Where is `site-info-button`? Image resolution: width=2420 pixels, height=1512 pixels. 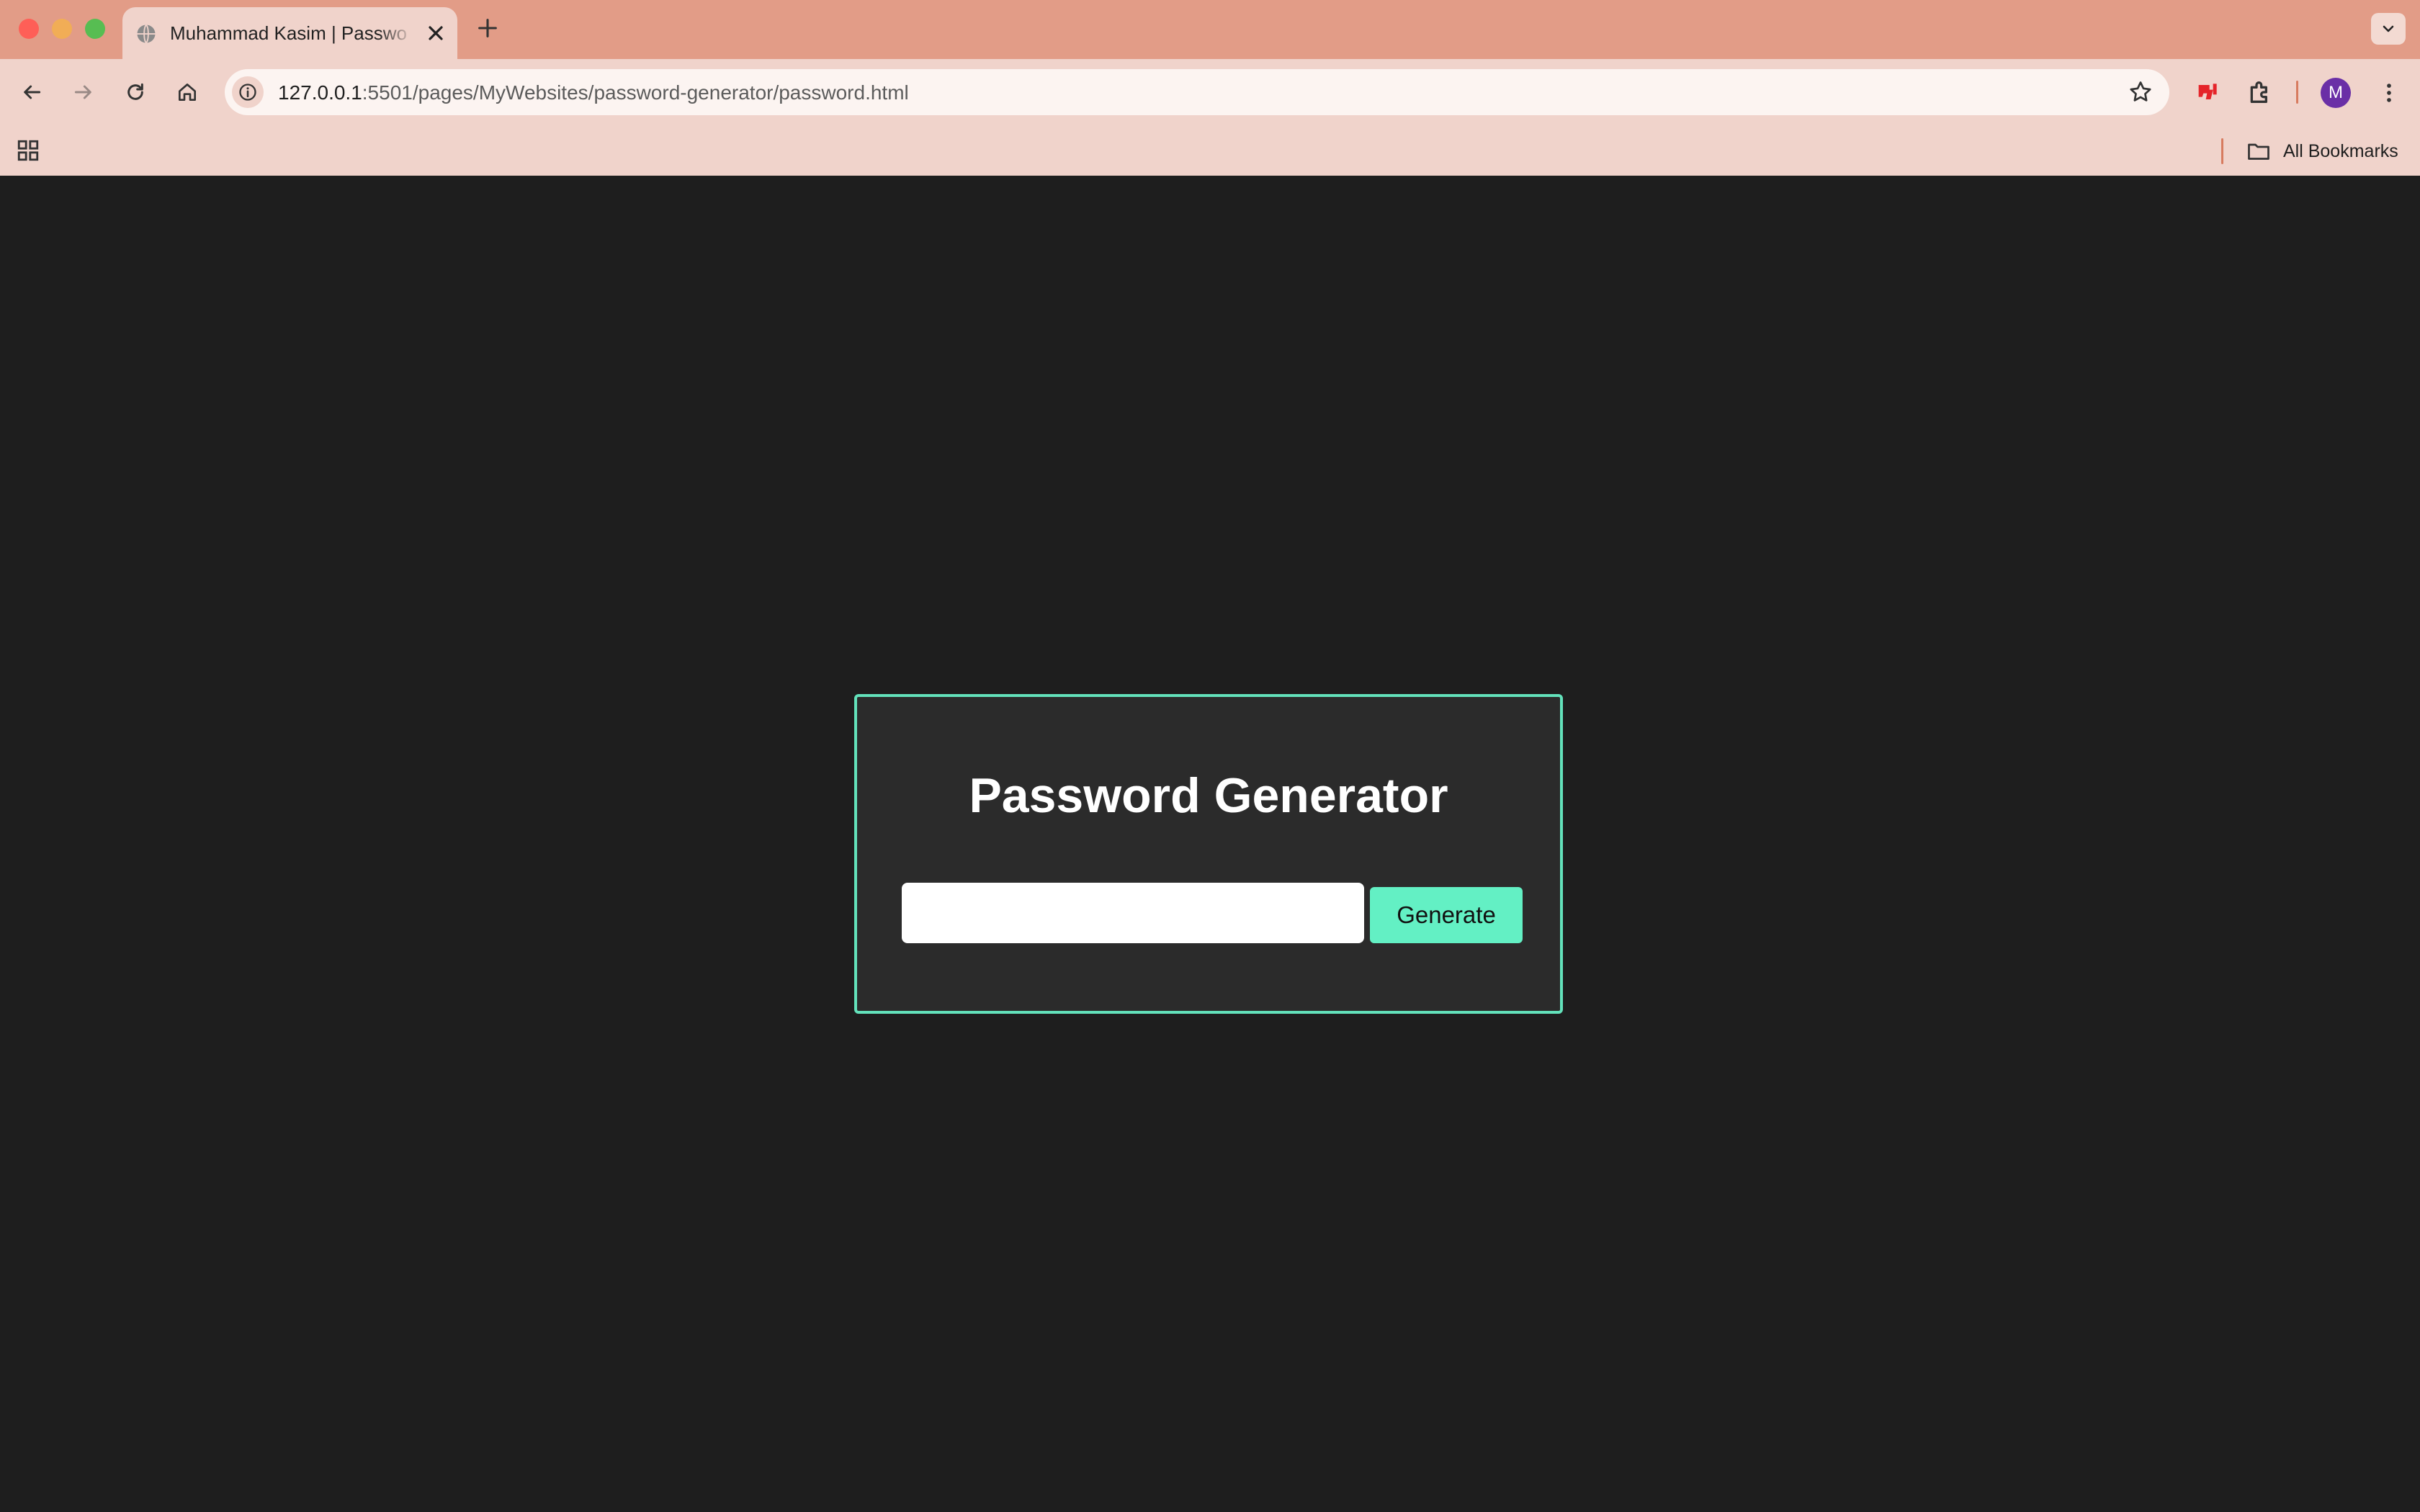
site-info-button is located at coordinates (248, 92).